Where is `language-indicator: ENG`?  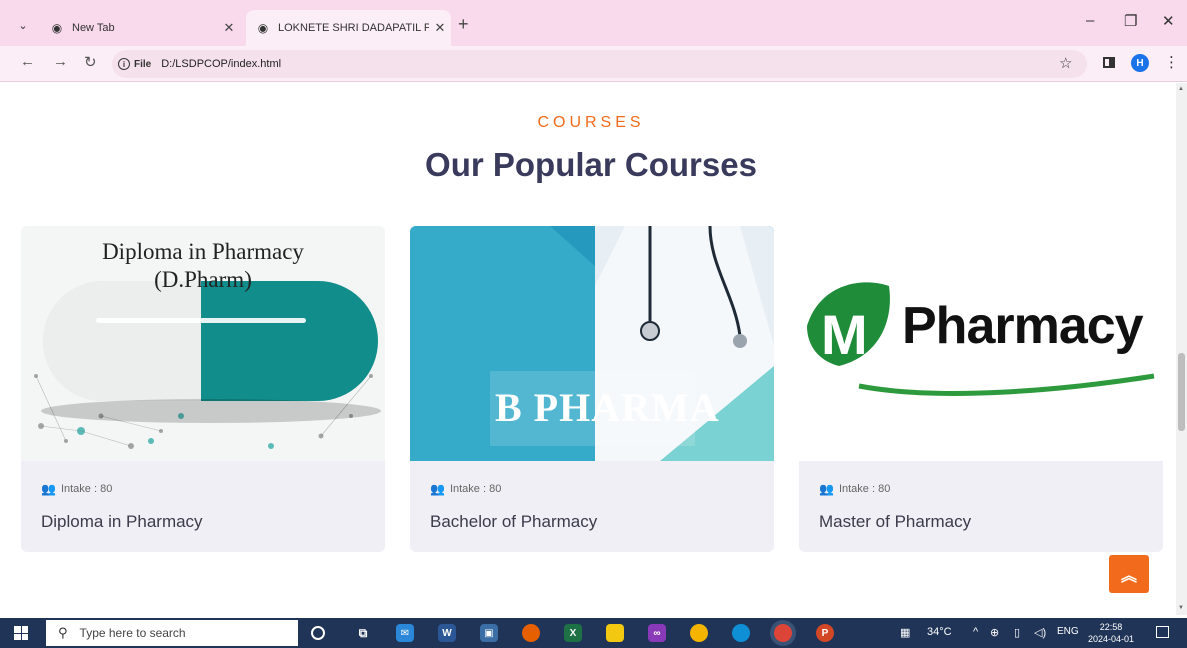 language-indicator: ENG is located at coordinates (1068, 631).